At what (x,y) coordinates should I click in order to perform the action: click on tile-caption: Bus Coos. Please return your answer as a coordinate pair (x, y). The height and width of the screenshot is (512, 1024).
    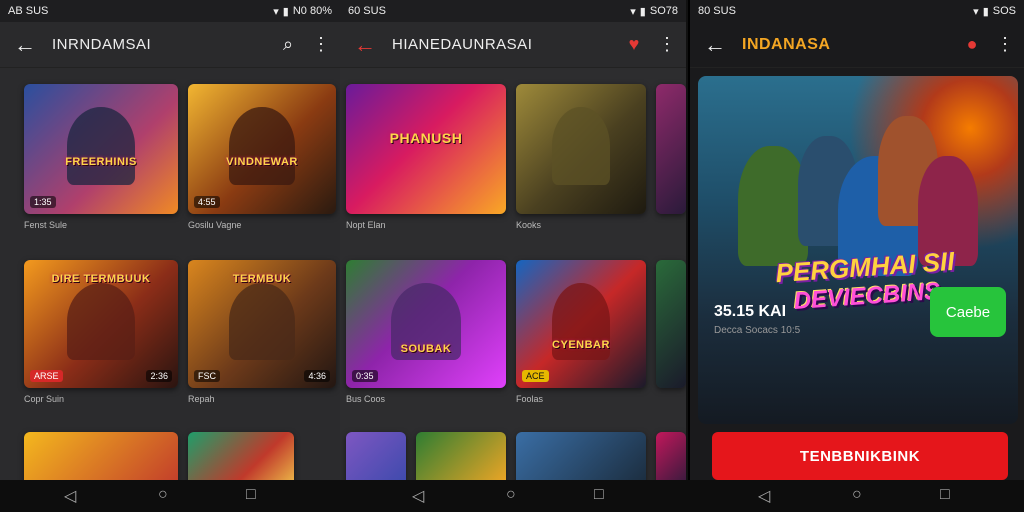
    Looking at the image, I should click on (366, 399).